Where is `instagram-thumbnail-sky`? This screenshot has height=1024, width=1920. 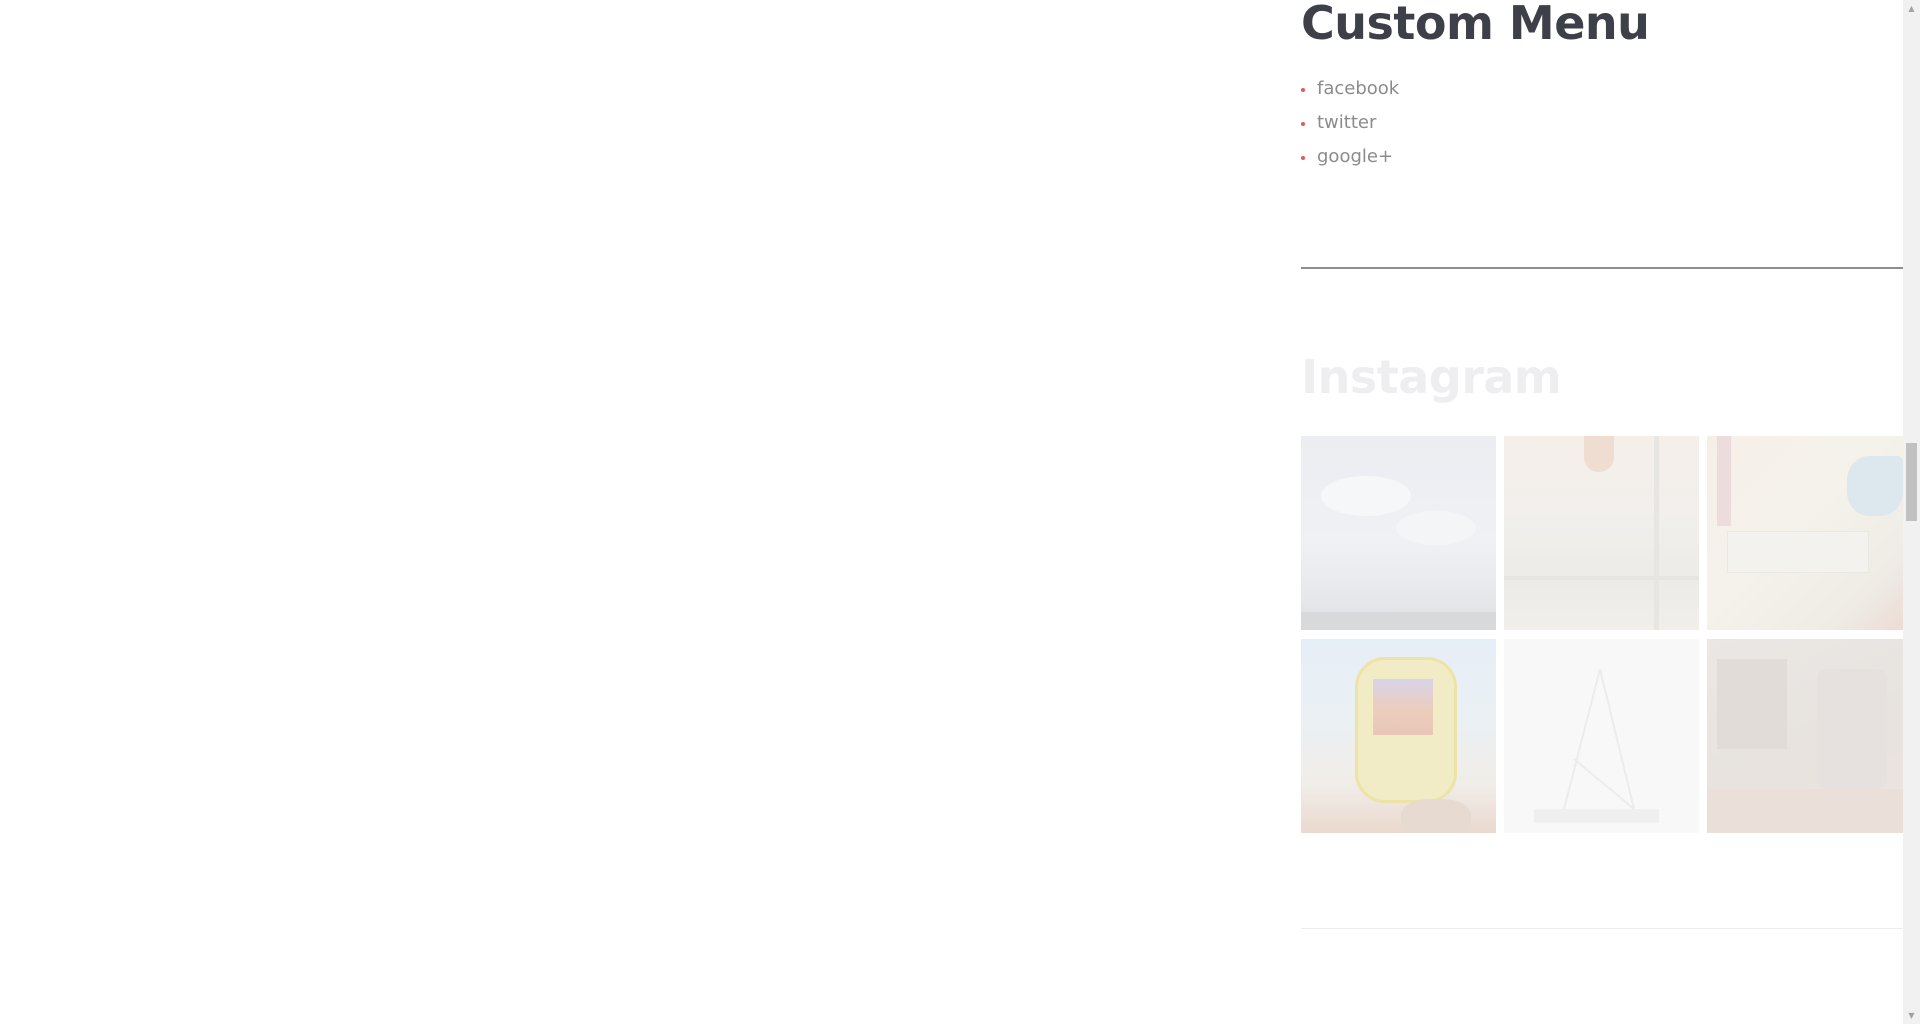 instagram-thumbnail-sky is located at coordinates (1398, 533).